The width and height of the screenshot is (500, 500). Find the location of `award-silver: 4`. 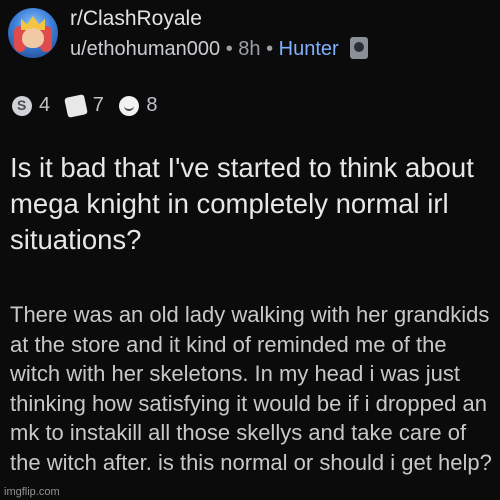

award-silver: 4 is located at coordinates (31, 105).